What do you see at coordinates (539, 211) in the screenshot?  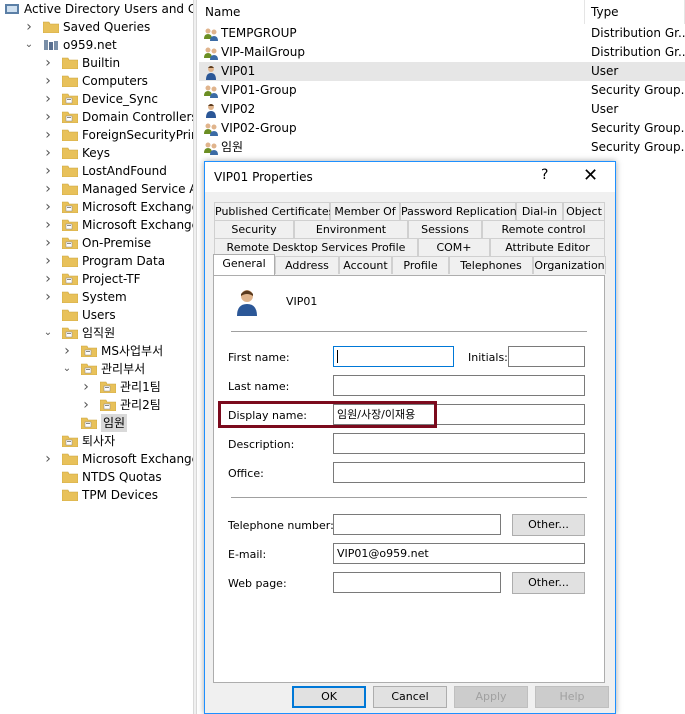 I see `tab-dial-in: Dial-in` at bounding box center [539, 211].